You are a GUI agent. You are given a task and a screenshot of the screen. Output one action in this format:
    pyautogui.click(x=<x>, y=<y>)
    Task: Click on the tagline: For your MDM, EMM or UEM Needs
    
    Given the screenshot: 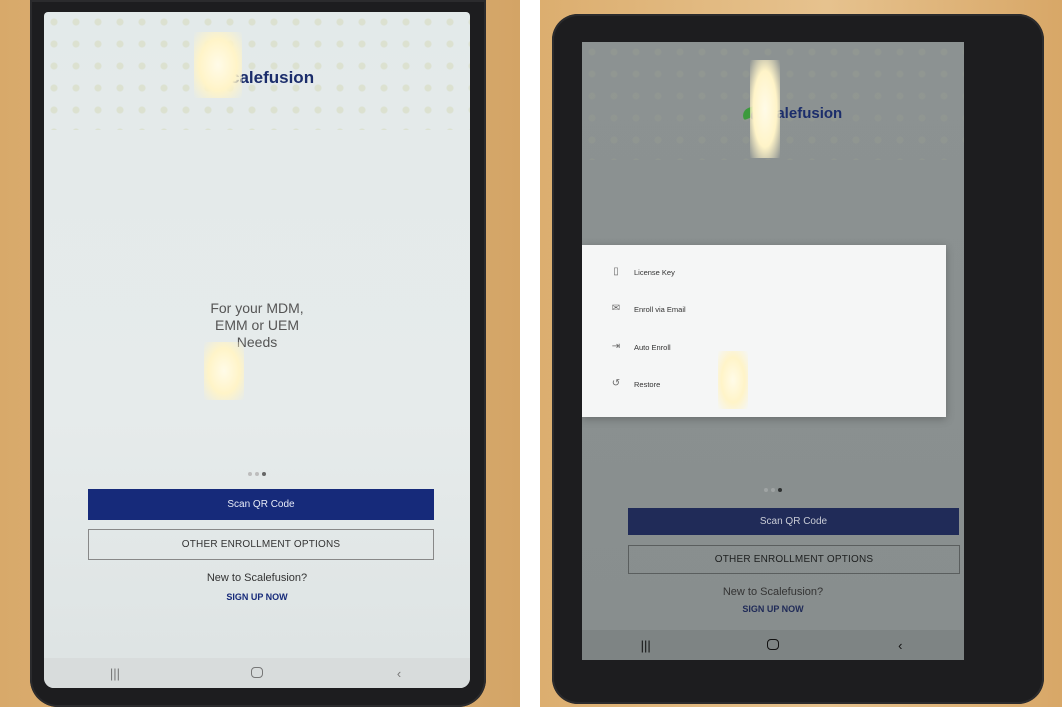 What is the action you would take?
    pyautogui.click(x=257, y=325)
    